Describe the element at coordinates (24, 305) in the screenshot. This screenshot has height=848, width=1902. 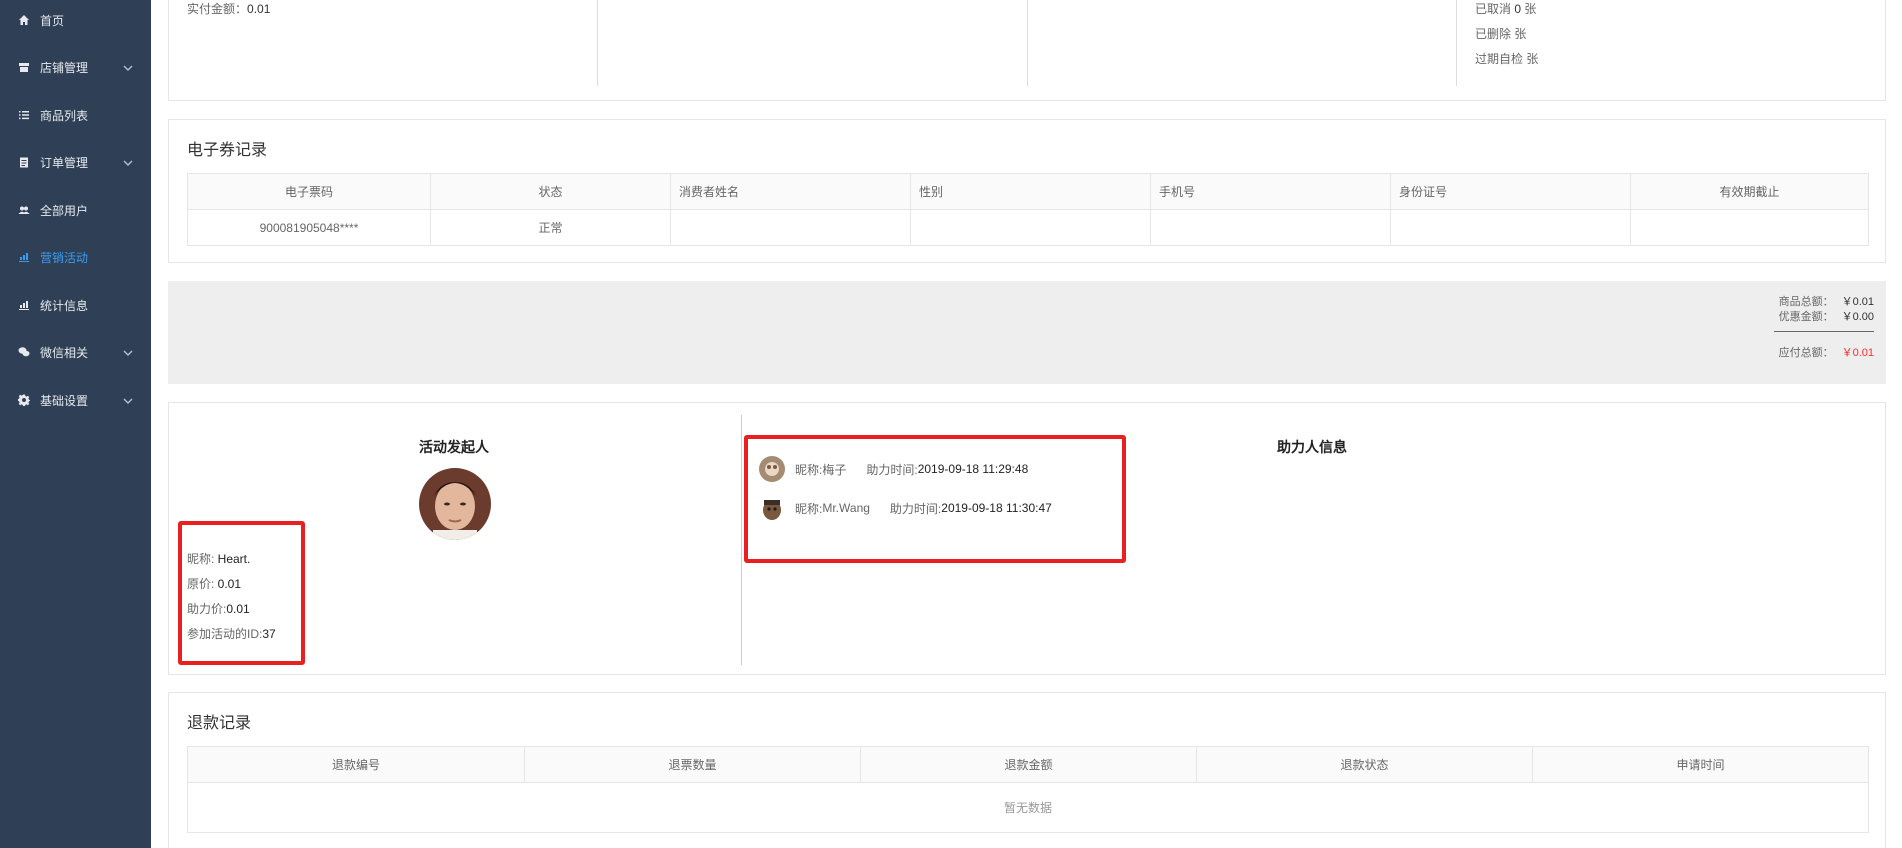
I see `stats-icon` at that location.